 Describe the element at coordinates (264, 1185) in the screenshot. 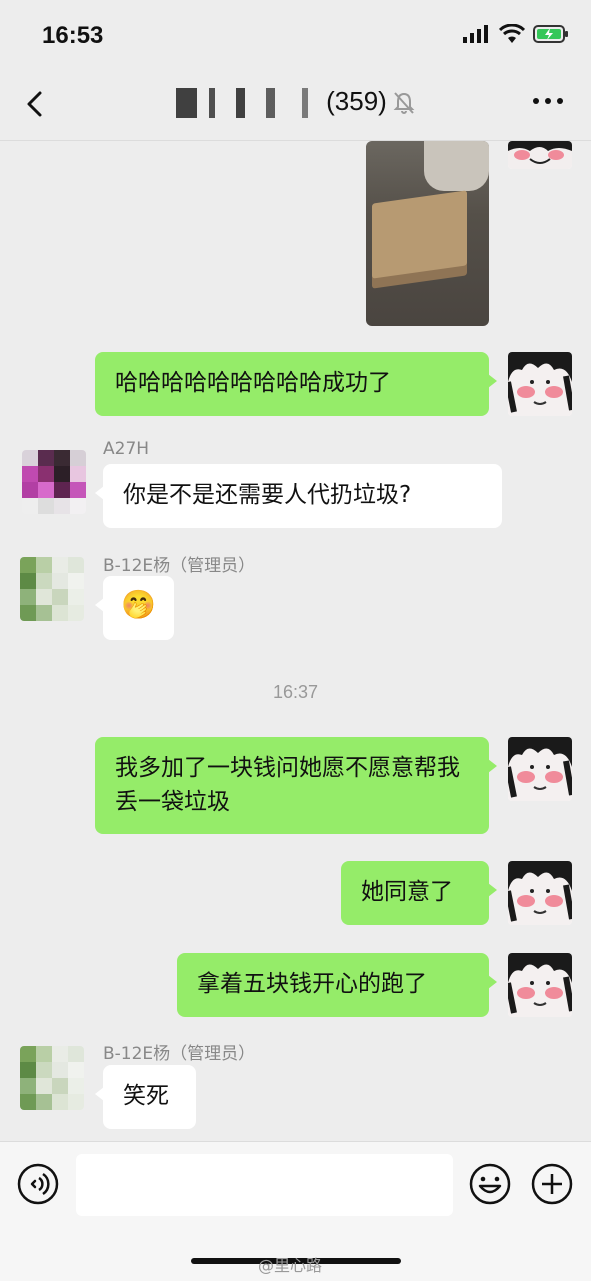

I see `message-input` at that location.